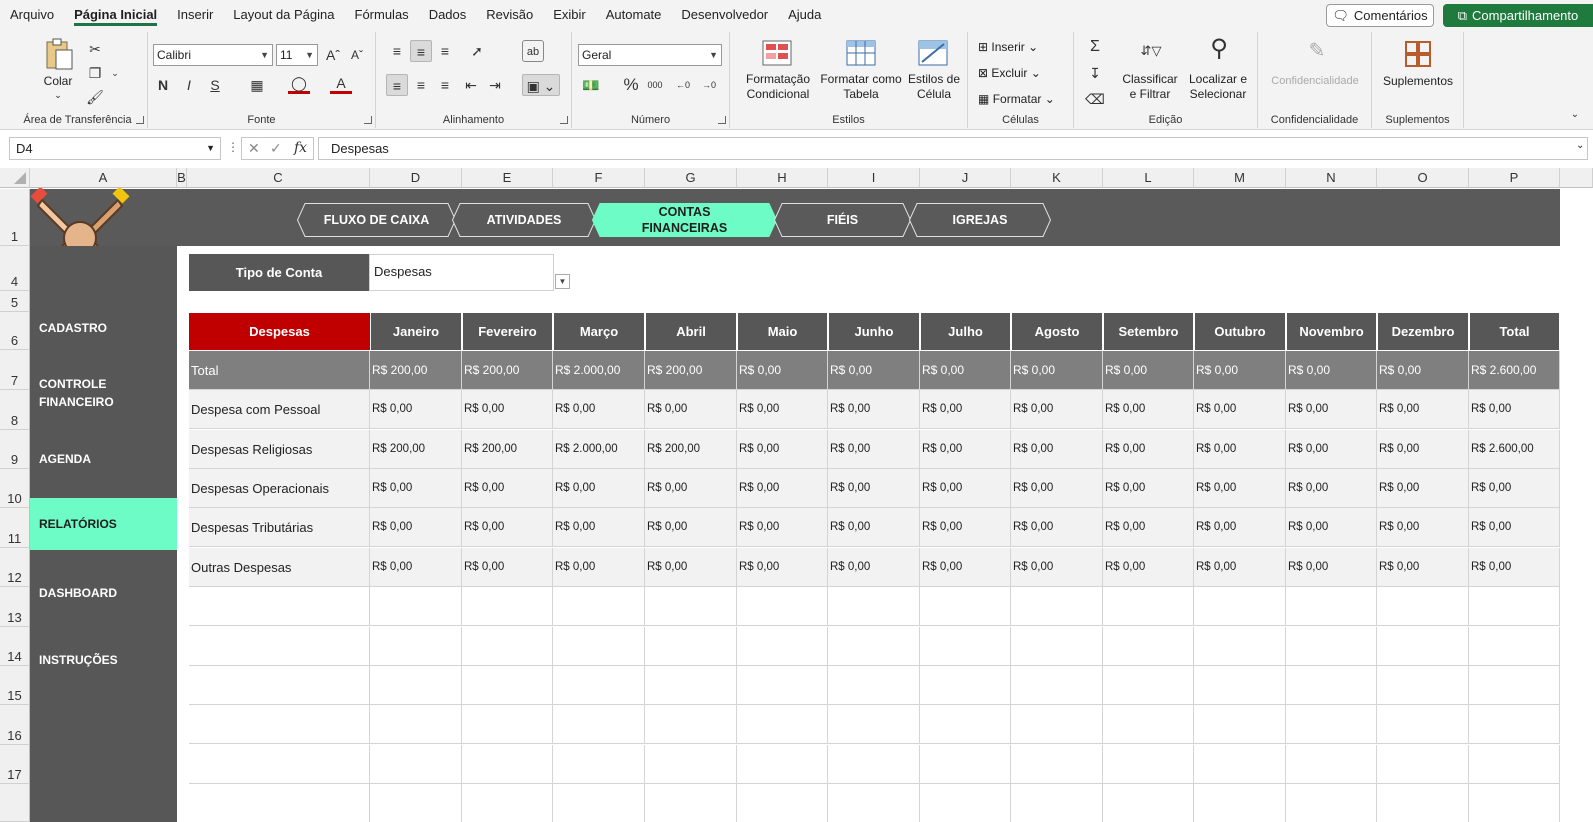 This screenshot has width=1593, height=822. I want to click on align-bottom-icon: ≡, so click(445, 51).